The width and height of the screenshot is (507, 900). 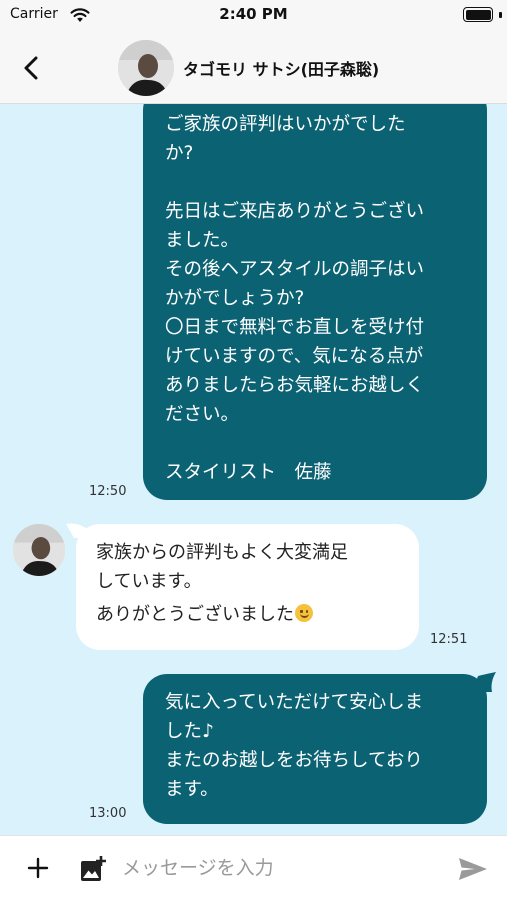 I want to click on message-input-bar, so click(x=253, y=867).